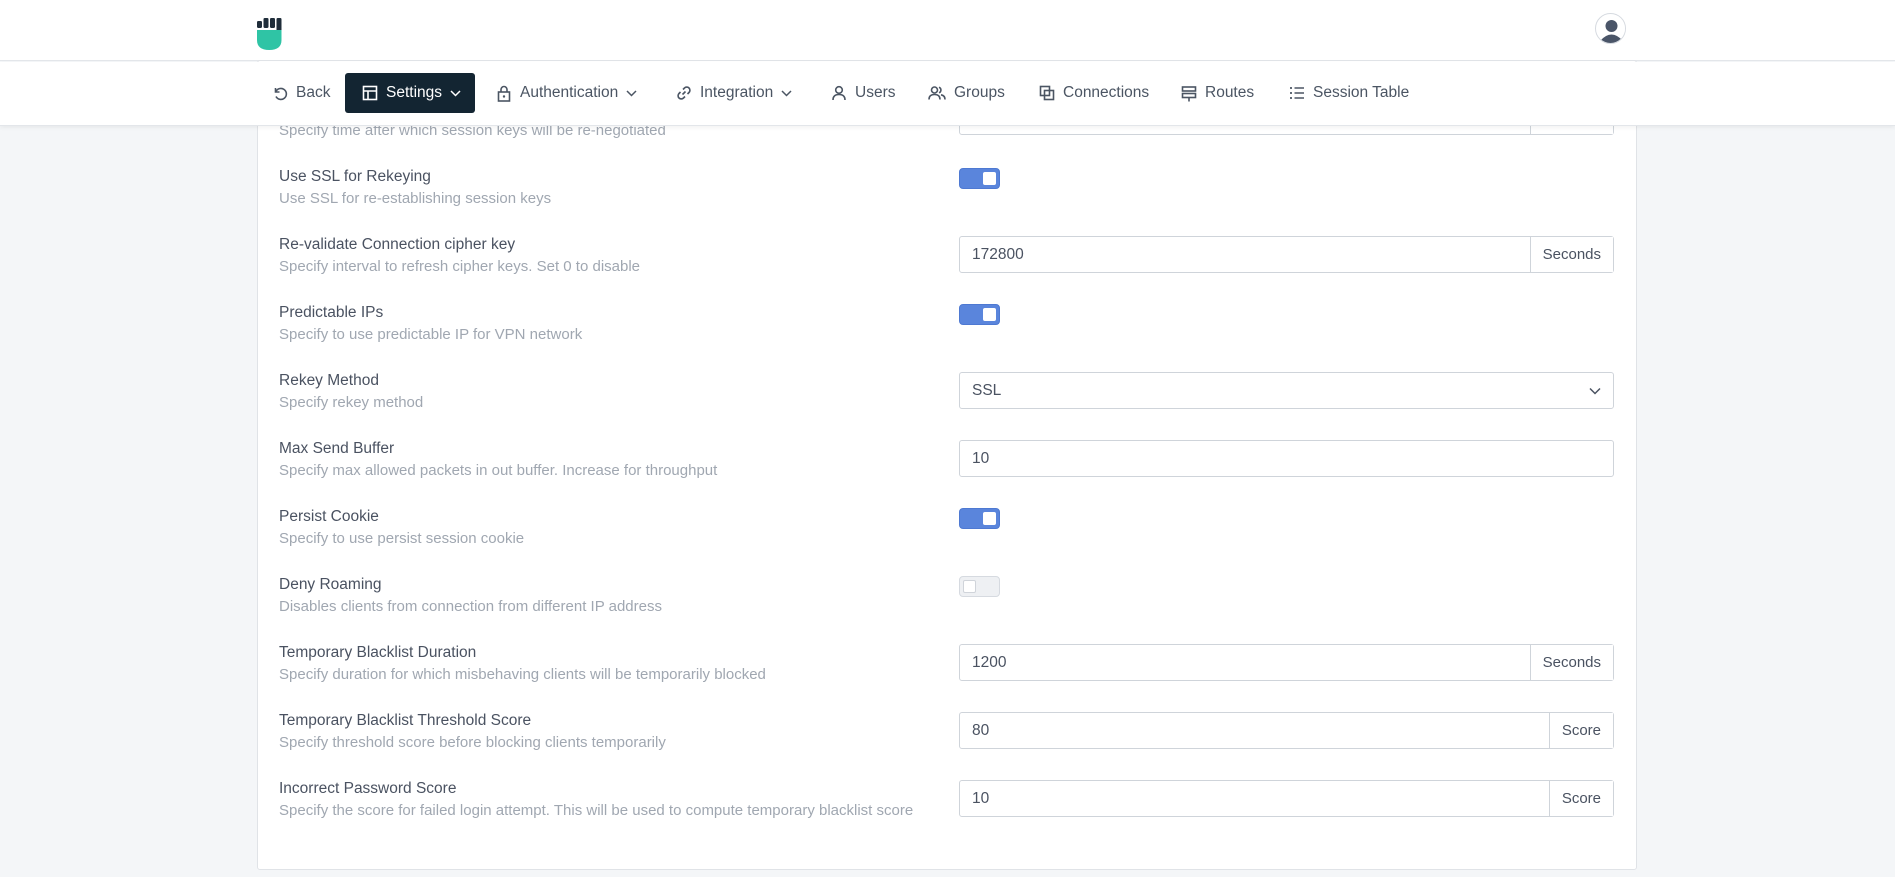  I want to click on list-icon, so click(1297, 93).